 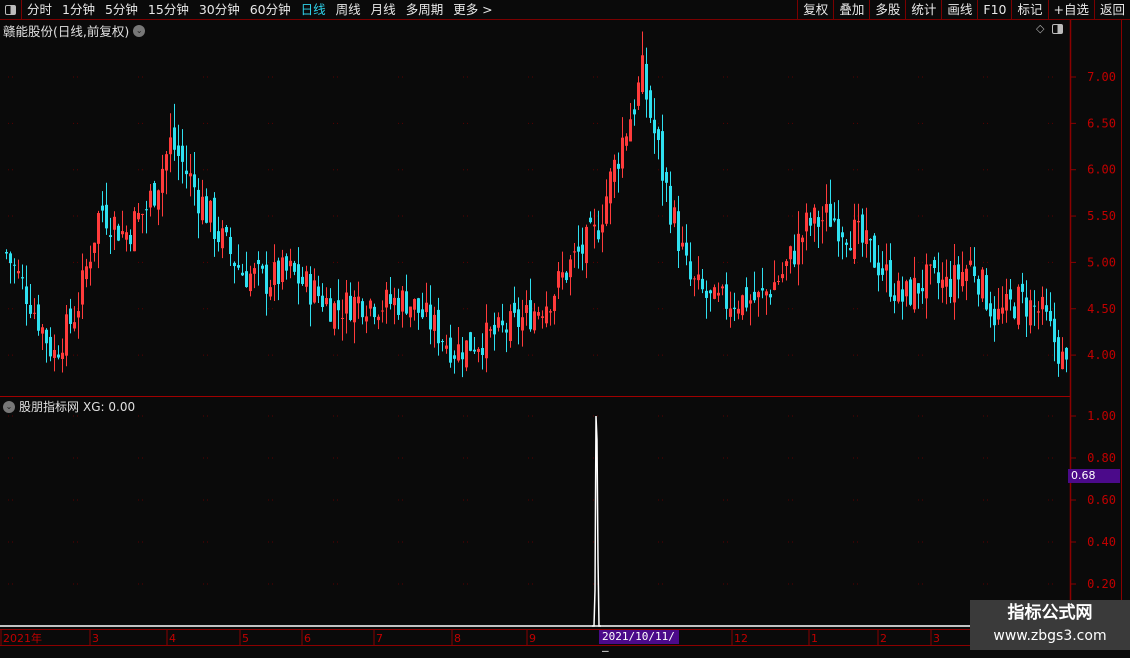 What do you see at coordinates (307, 638) in the screenshot?
I see `time-label: 6` at bounding box center [307, 638].